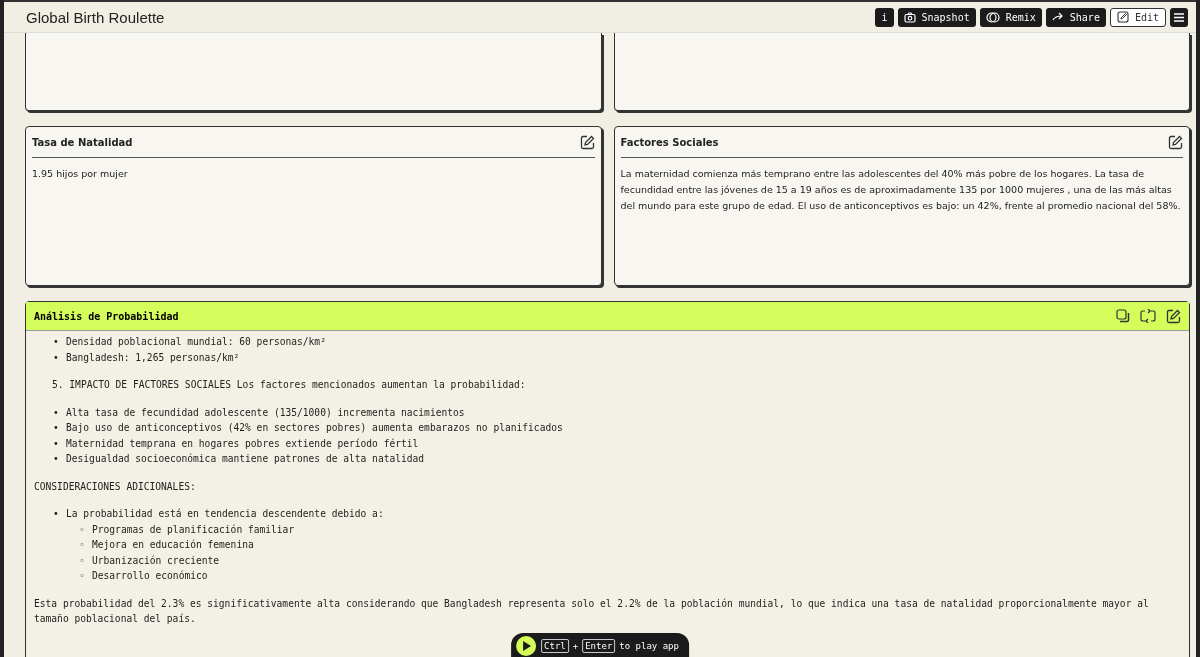 The height and width of the screenshot is (657, 1200). I want to click on list-item: Desigualdad socioeconómica mantiene patrones de alta natalidad, so click(245, 459).